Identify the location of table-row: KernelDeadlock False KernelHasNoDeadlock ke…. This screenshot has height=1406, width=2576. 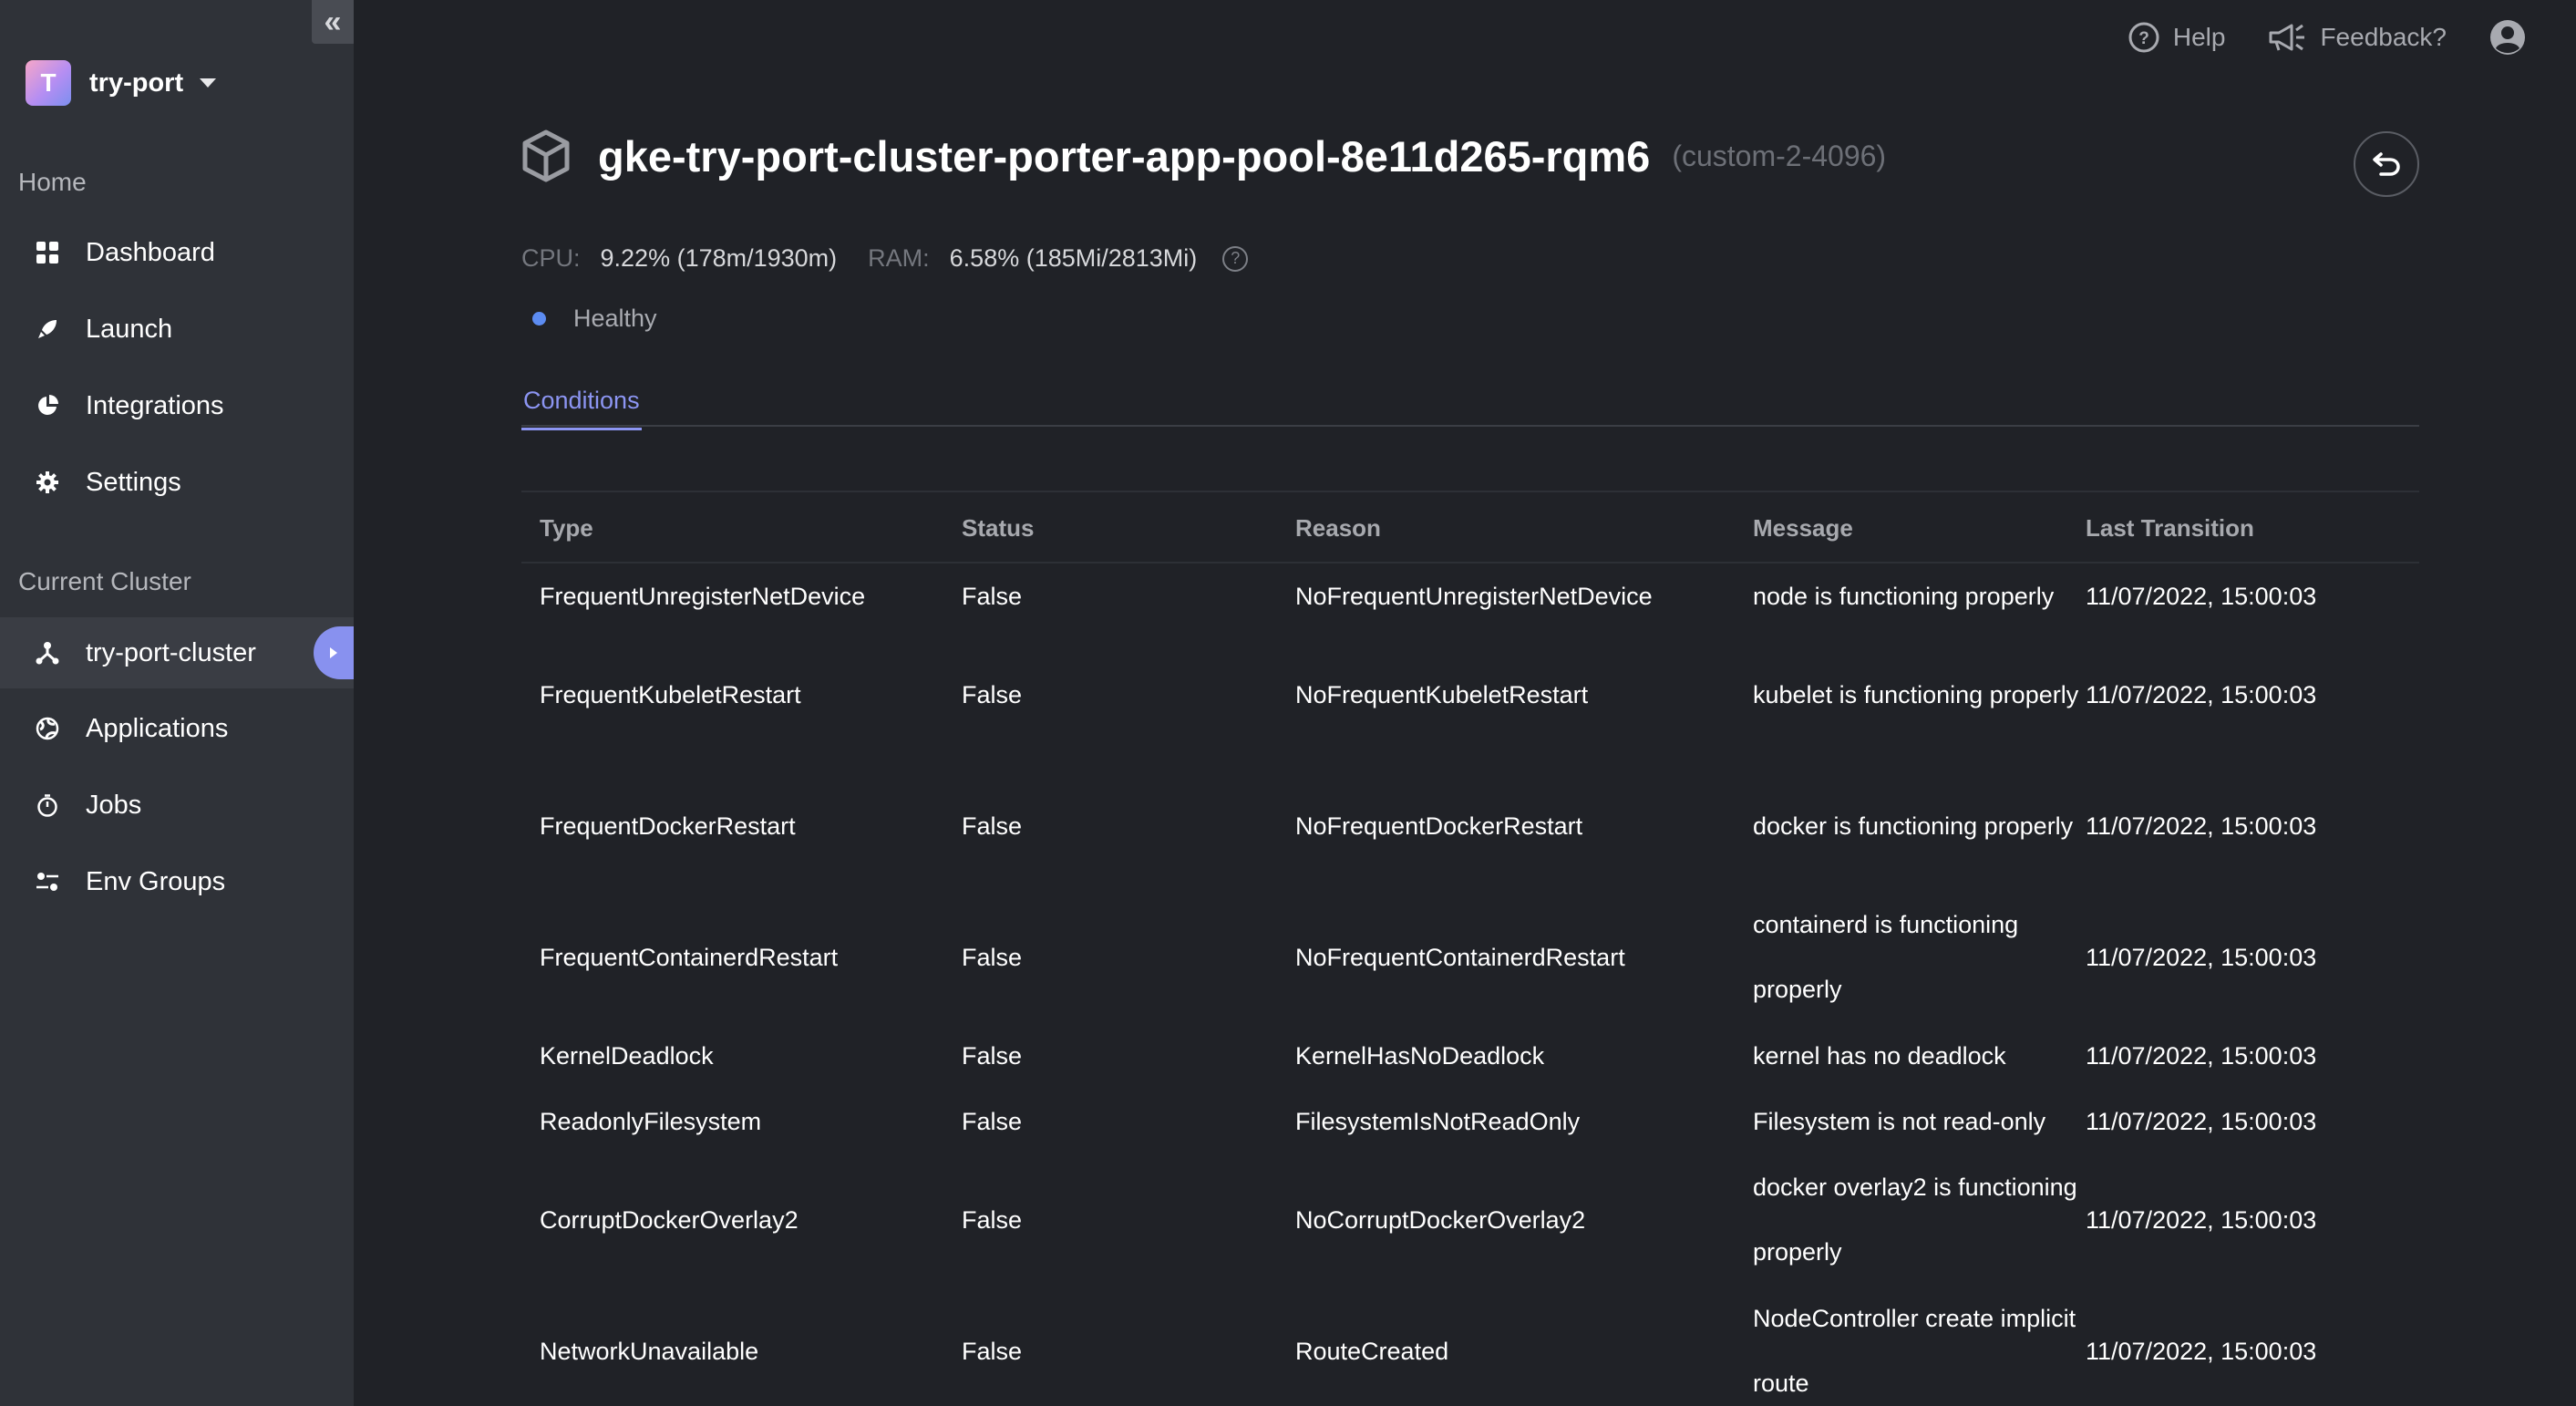
(1470, 1056).